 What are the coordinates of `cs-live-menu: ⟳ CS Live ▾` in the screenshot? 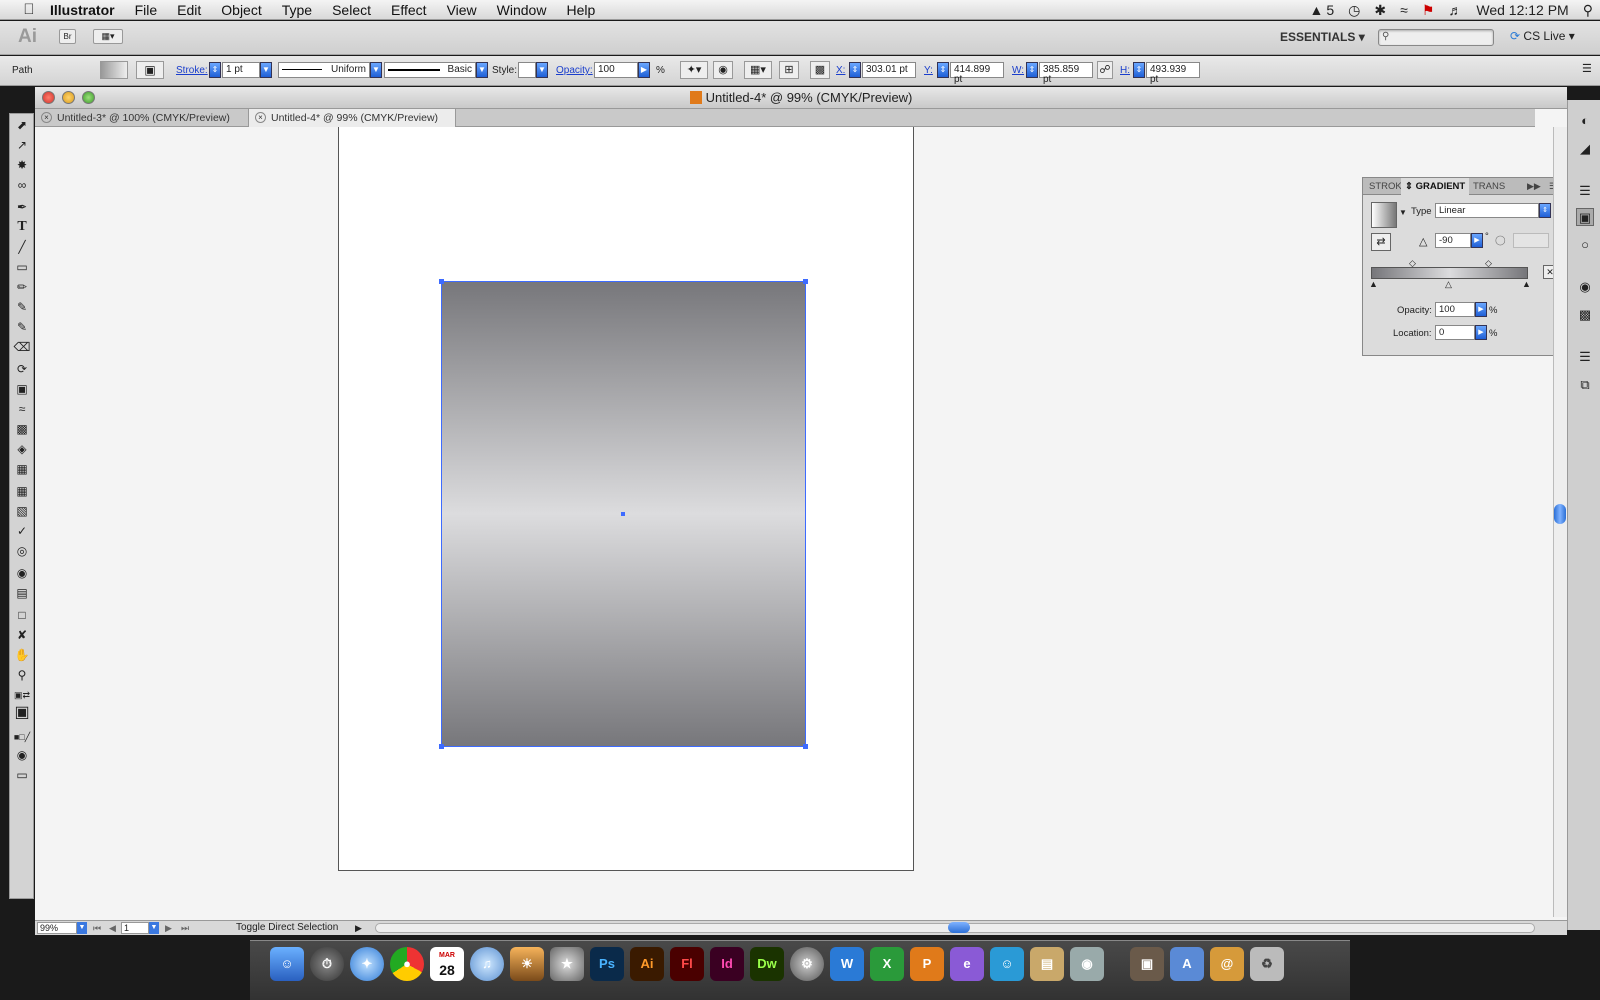 It's located at (1542, 36).